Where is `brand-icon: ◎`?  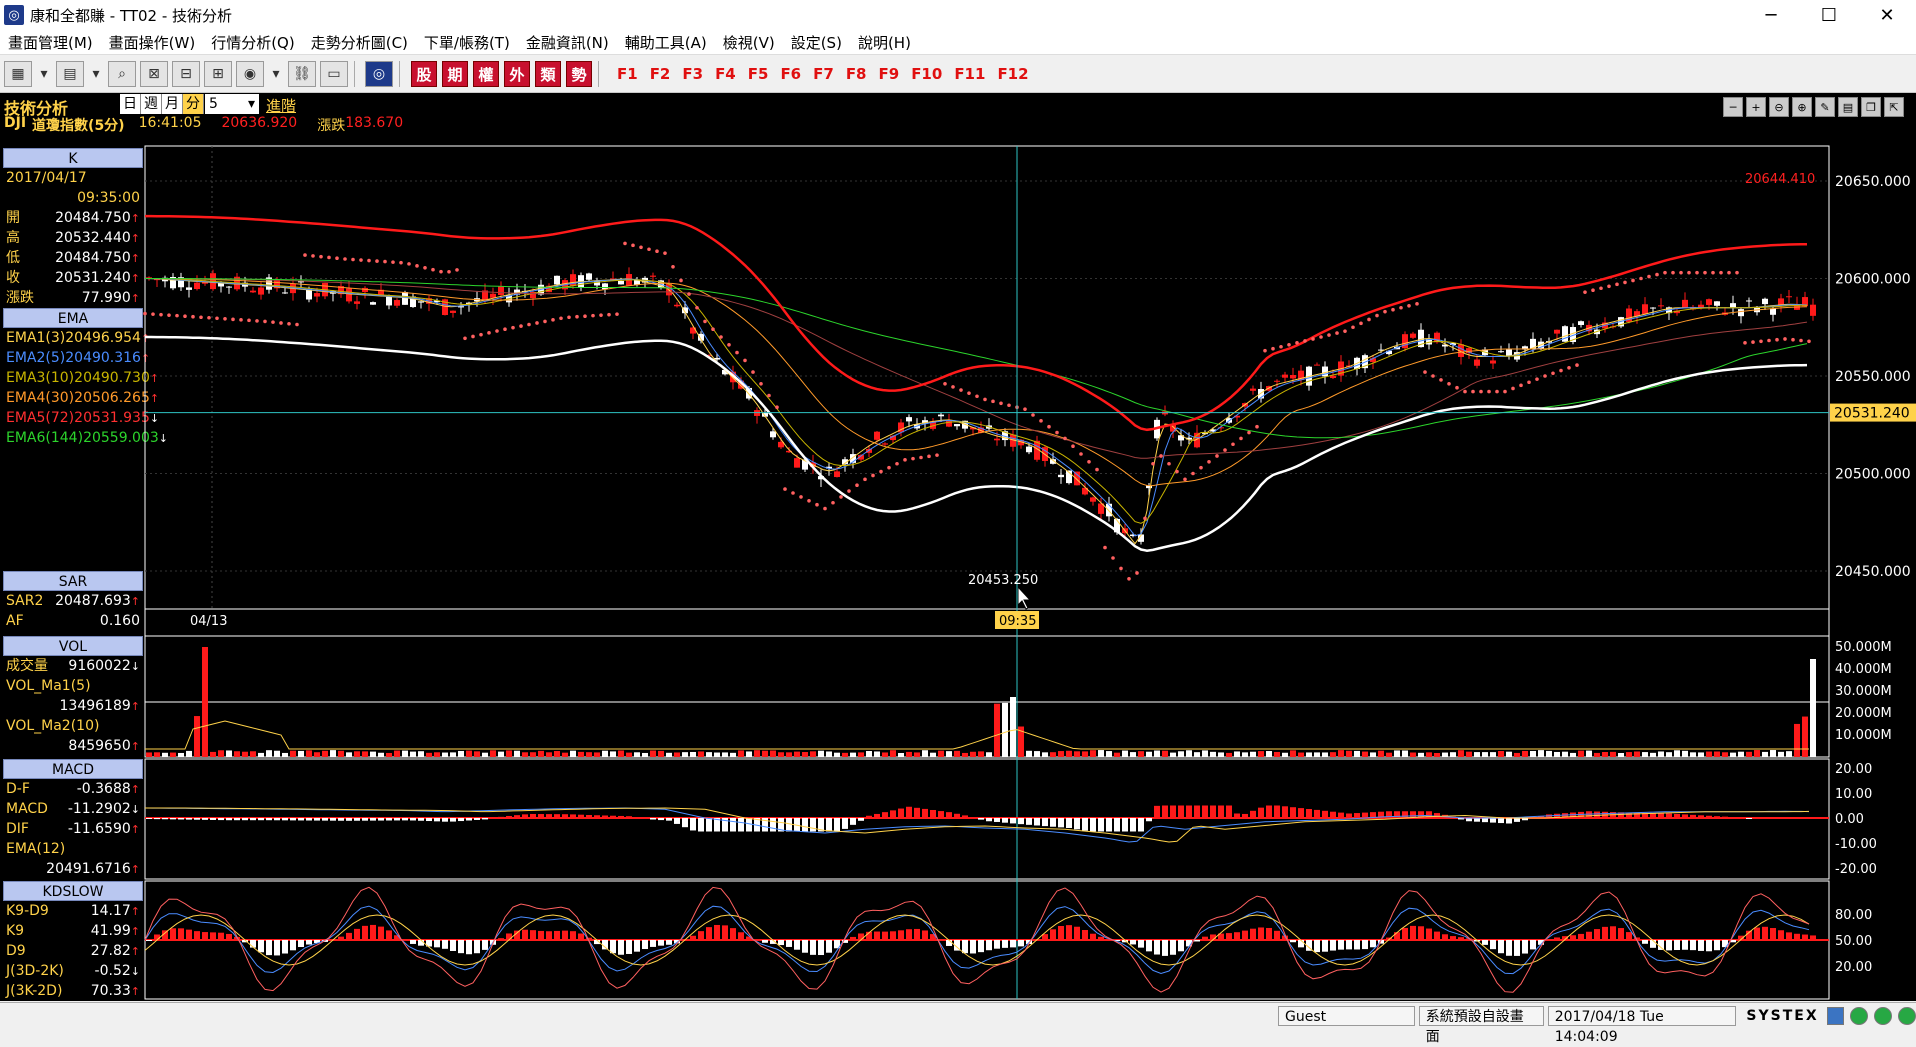
brand-icon: ◎ is located at coordinates (379, 74).